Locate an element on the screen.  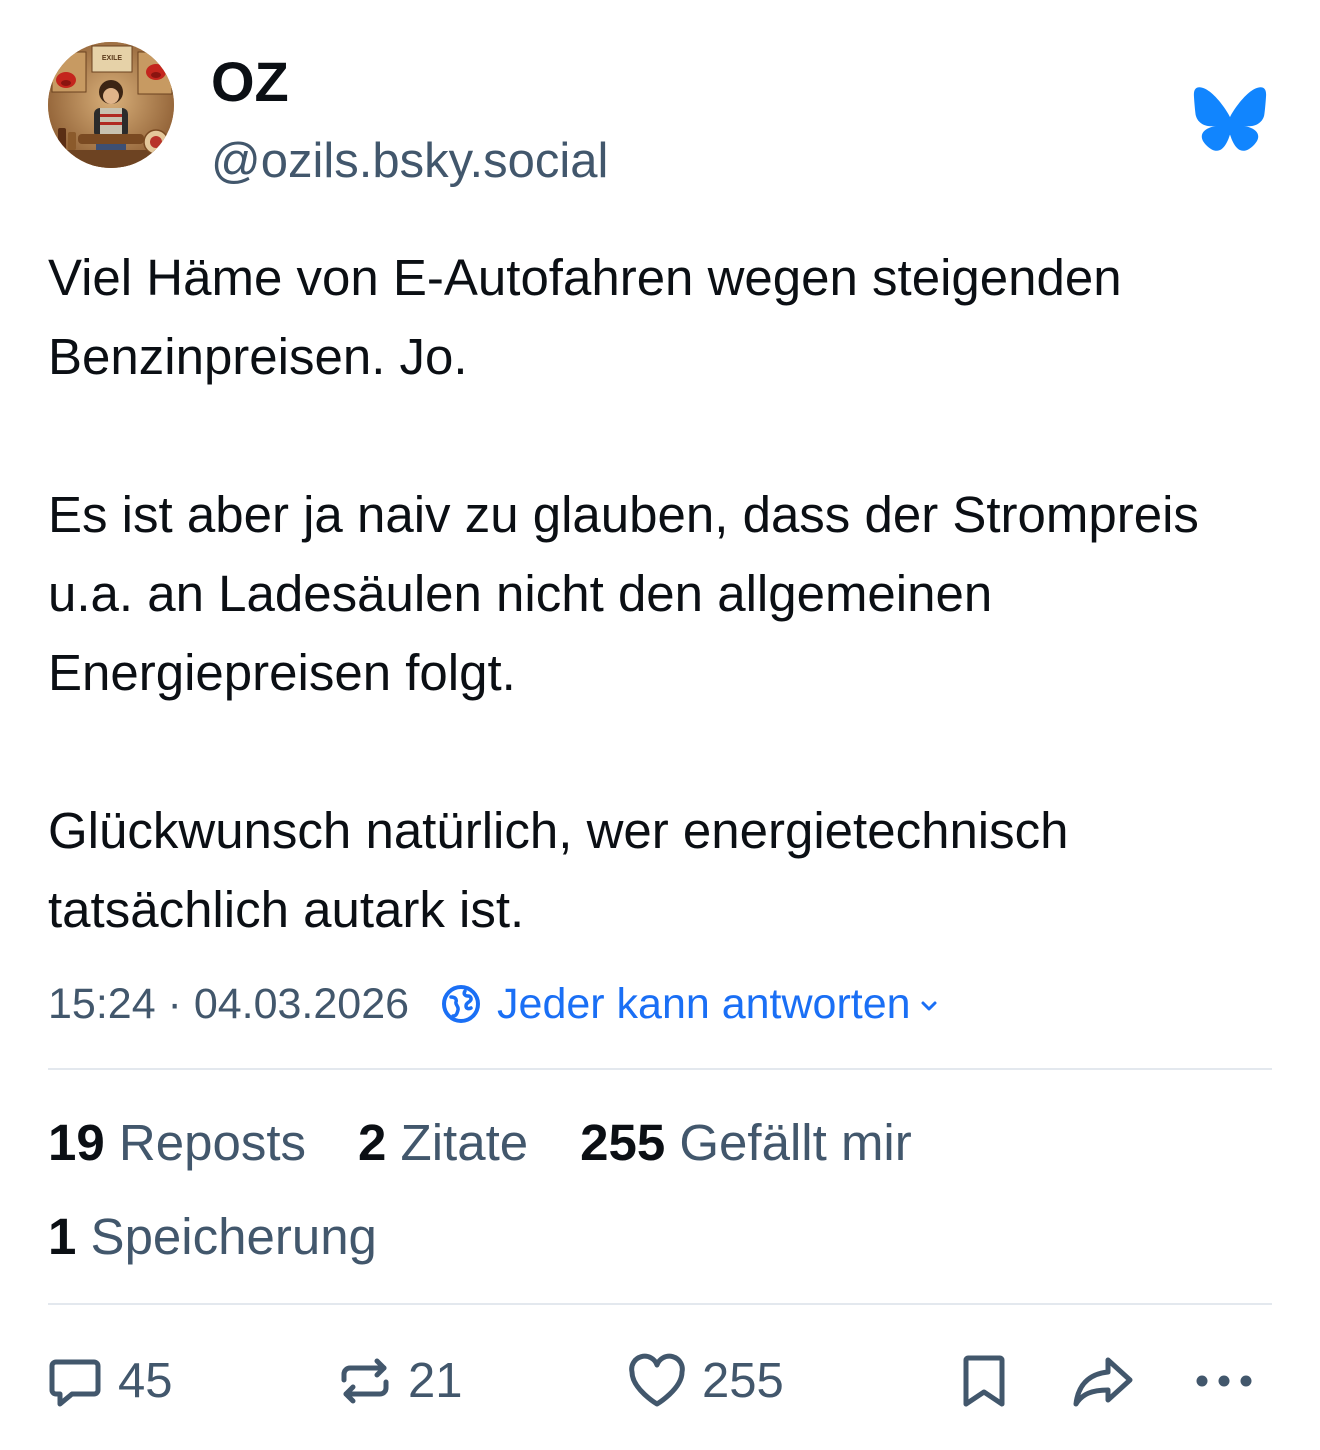
post-action-bar: 45 21 255 is located at coordinates (660, 1381).